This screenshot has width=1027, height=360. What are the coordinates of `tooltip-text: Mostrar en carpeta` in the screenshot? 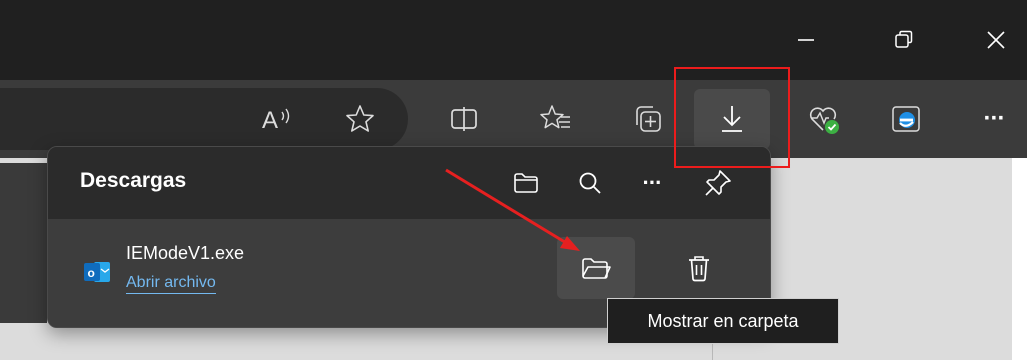 It's located at (723, 320).